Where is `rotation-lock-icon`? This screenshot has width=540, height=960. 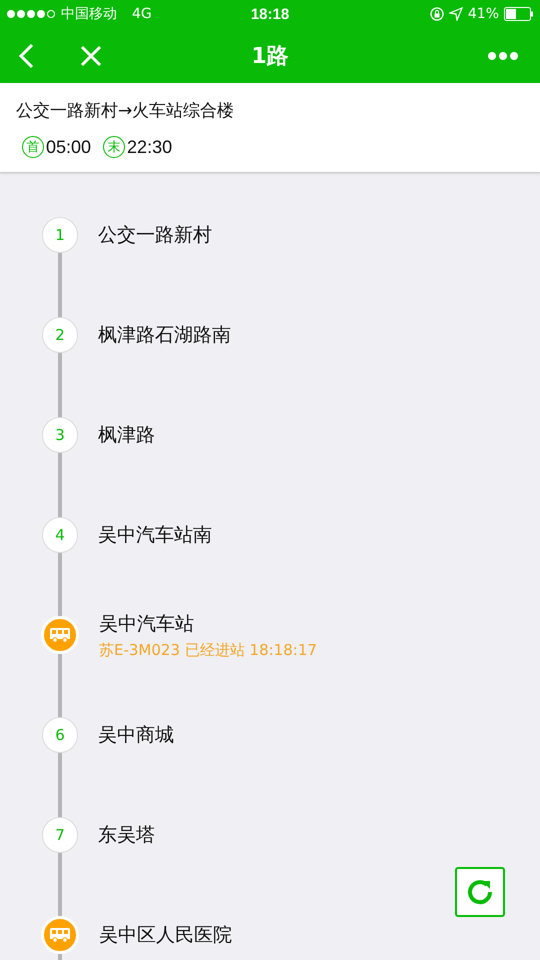 rotation-lock-icon is located at coordinates (437, 14).